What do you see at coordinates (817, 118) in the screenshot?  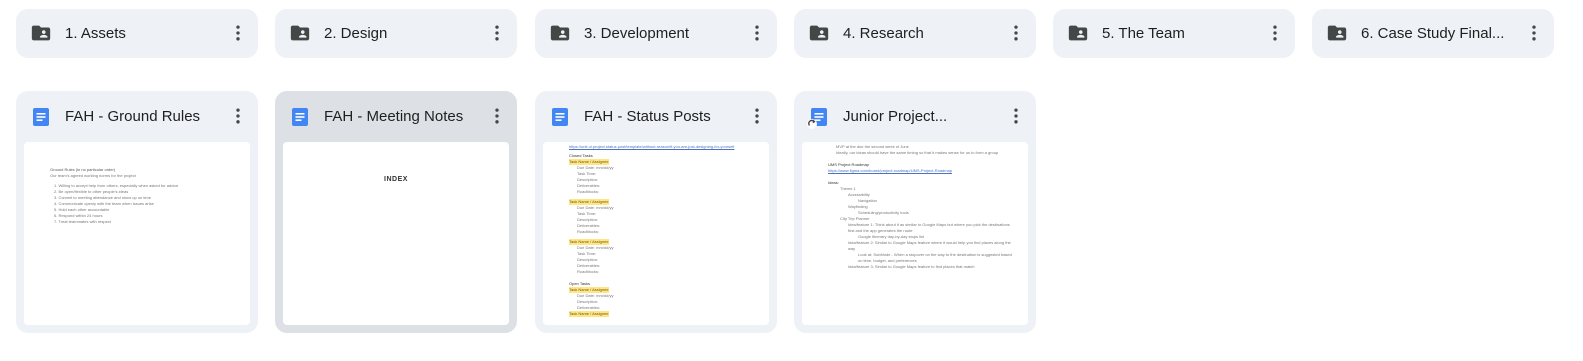 I see `google-docs-shortcut-icon` at bounding box center [817, 118].